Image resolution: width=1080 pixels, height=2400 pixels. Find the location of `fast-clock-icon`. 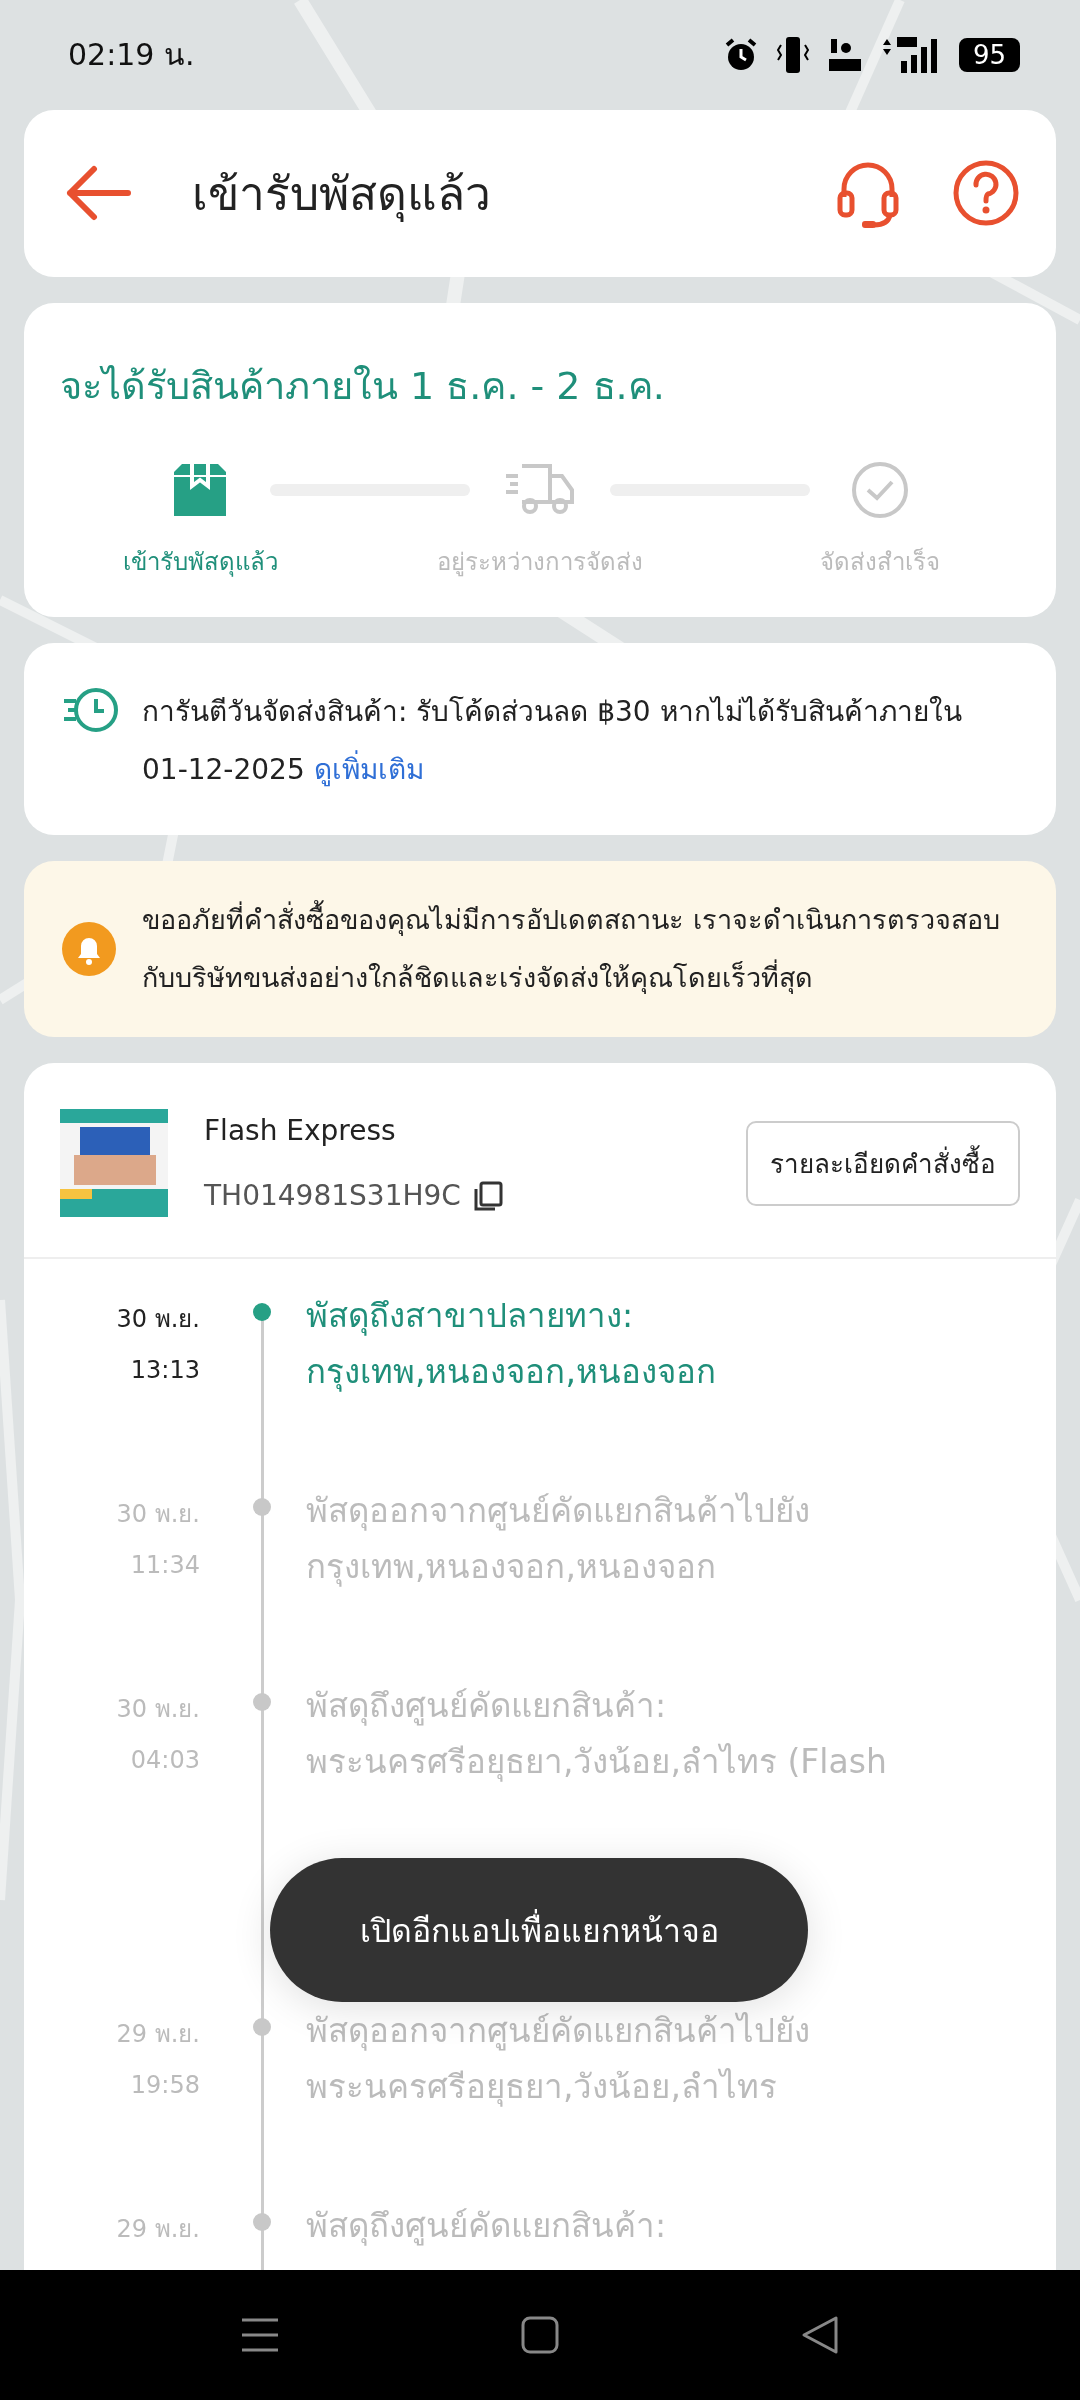

fast-clock-icon is located at coordinates (91, 710).